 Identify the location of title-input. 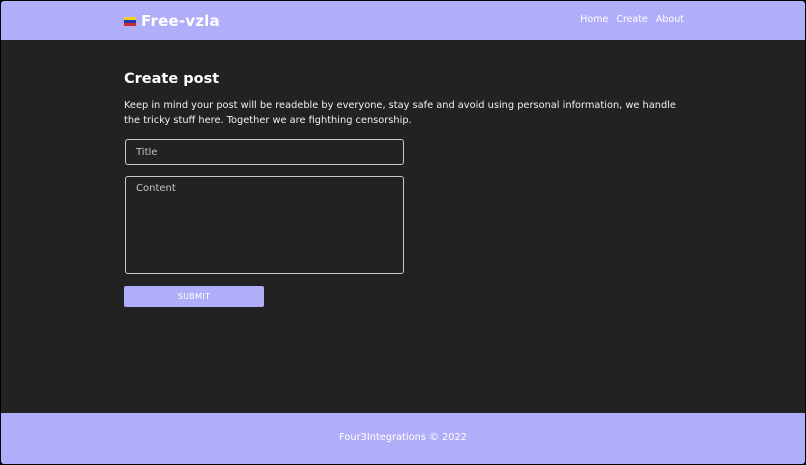
(264, 152).